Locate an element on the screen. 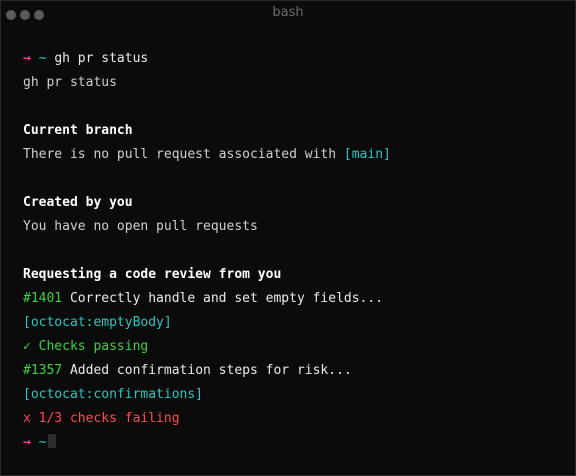  text-cursor is located at coordinates (52, 441).